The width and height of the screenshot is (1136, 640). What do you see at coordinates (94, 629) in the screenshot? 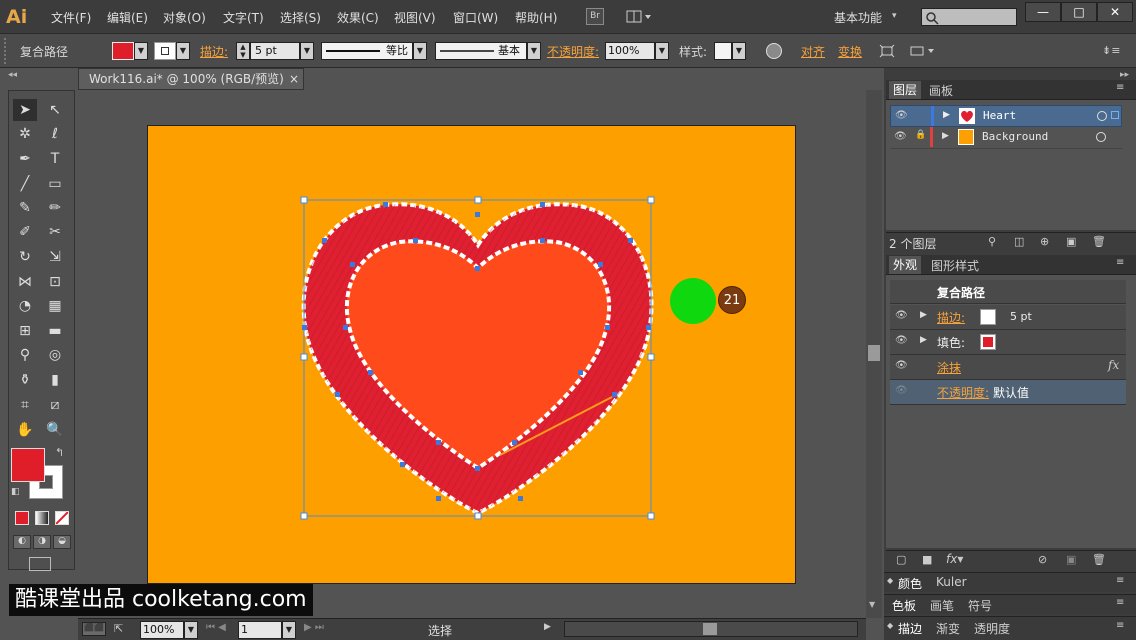
I see `document-info-icon: ⬛⬛` at bounding box center [94, 629].